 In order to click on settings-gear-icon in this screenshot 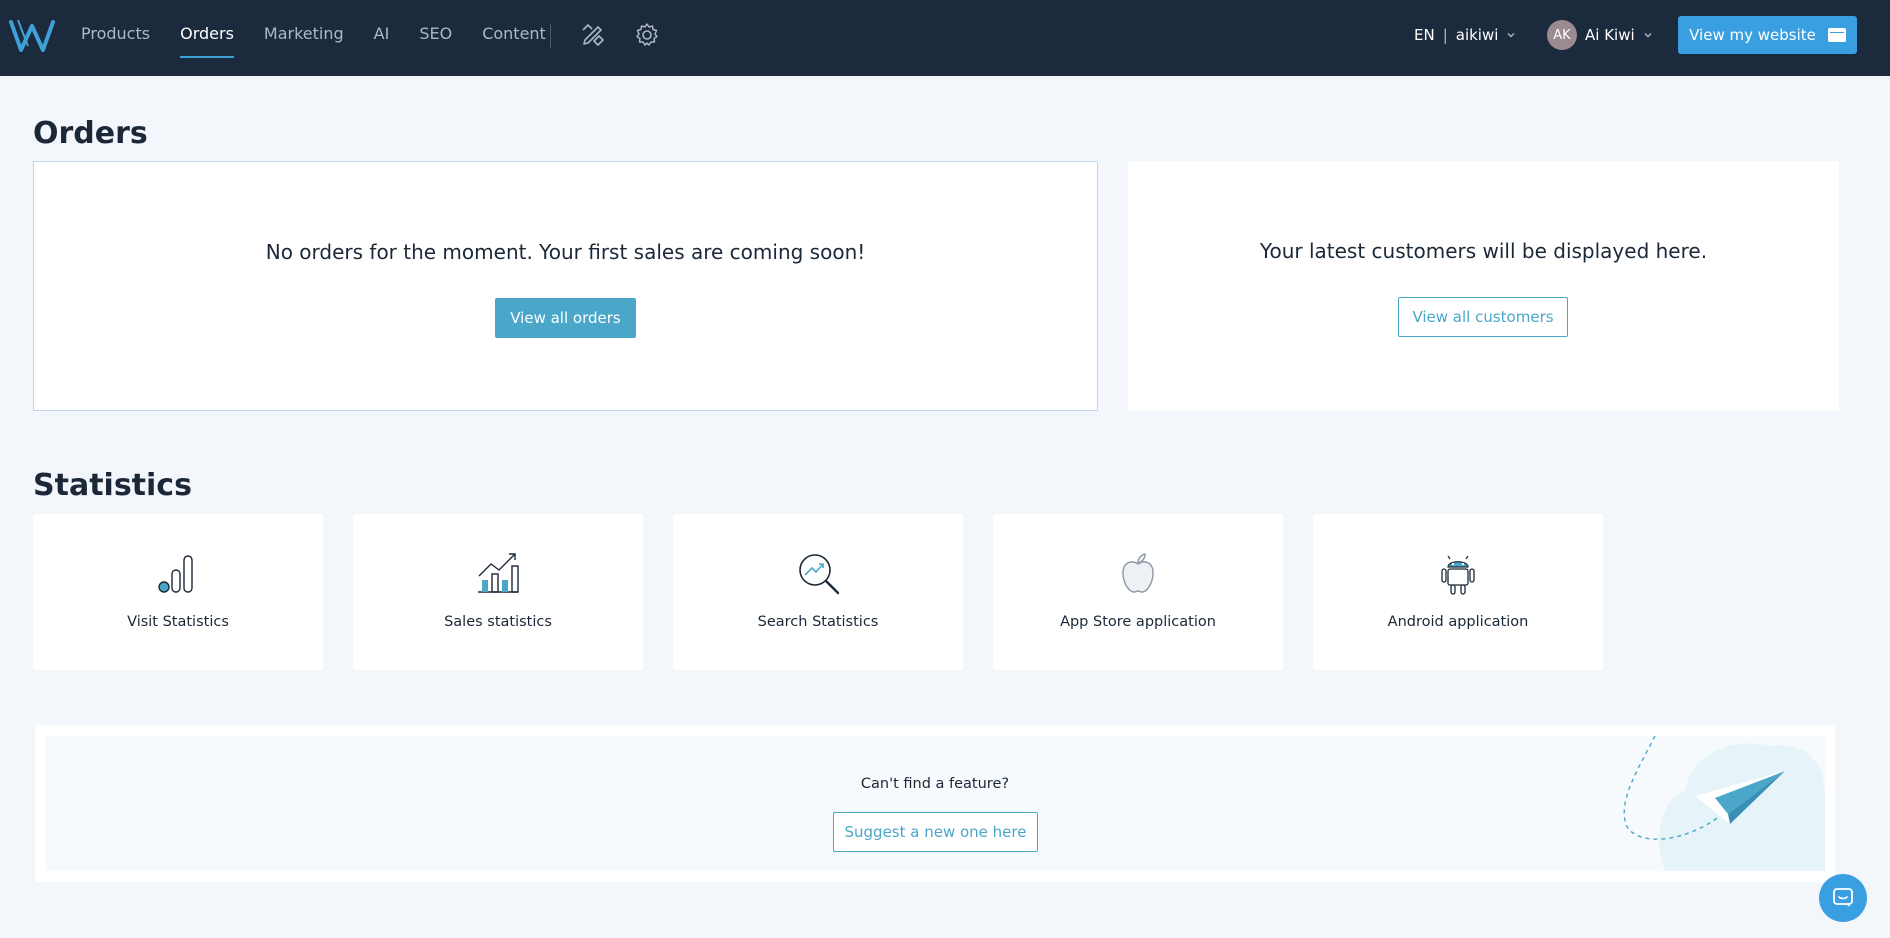, I will do `click(647, 35)`.